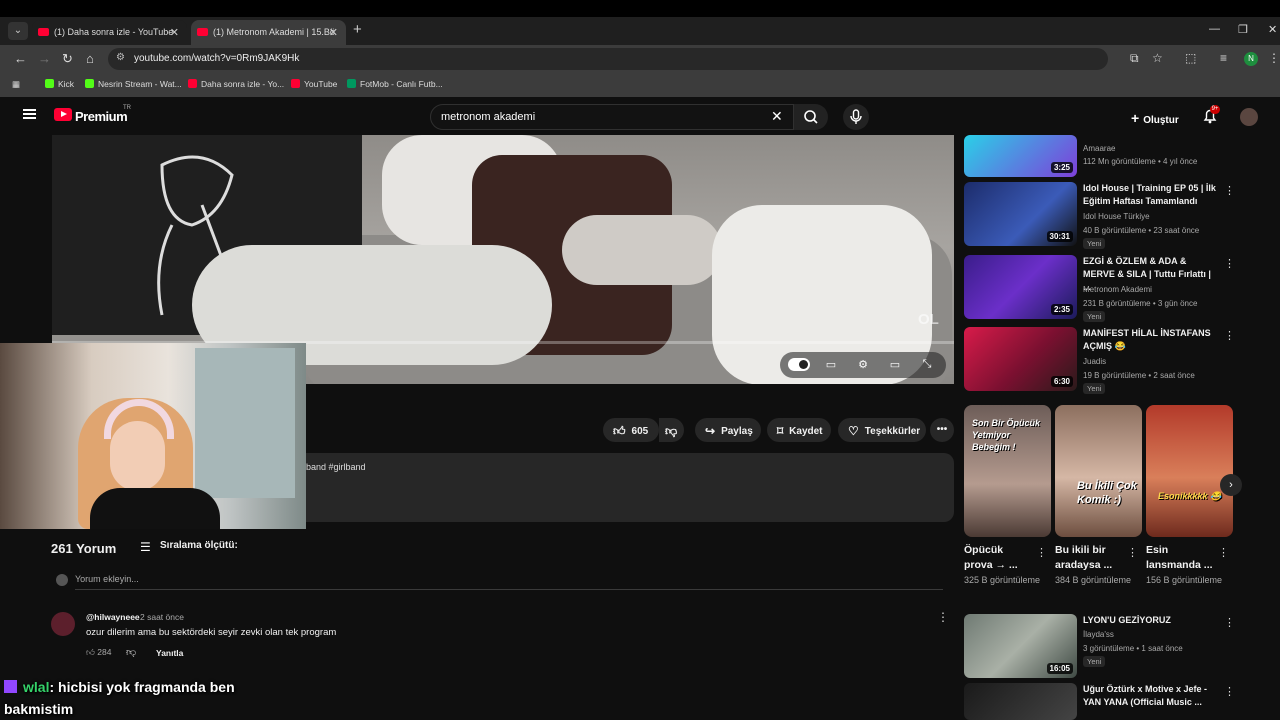 The width and height of the screenshot is (1280, 720). I want to click on short-card: Son Bir Öpücük Yetmiyor Bebeğim !, so click(1007, 471).